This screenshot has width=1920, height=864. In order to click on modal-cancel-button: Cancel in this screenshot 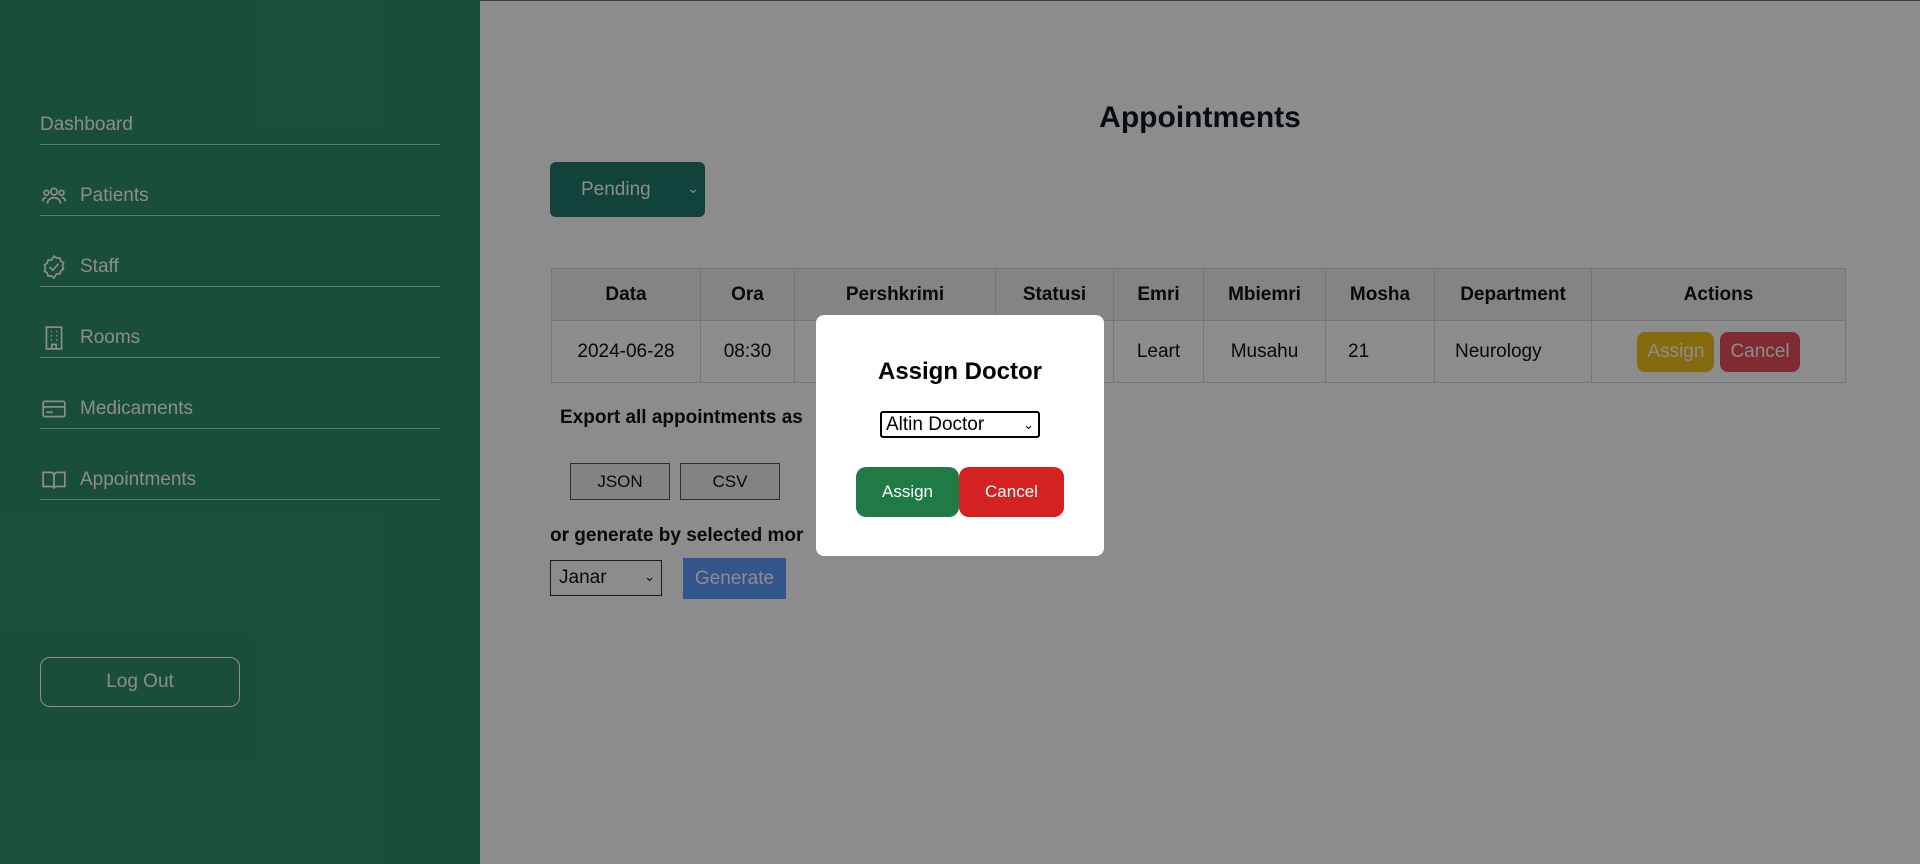, I will do `click(1011, 492)`.